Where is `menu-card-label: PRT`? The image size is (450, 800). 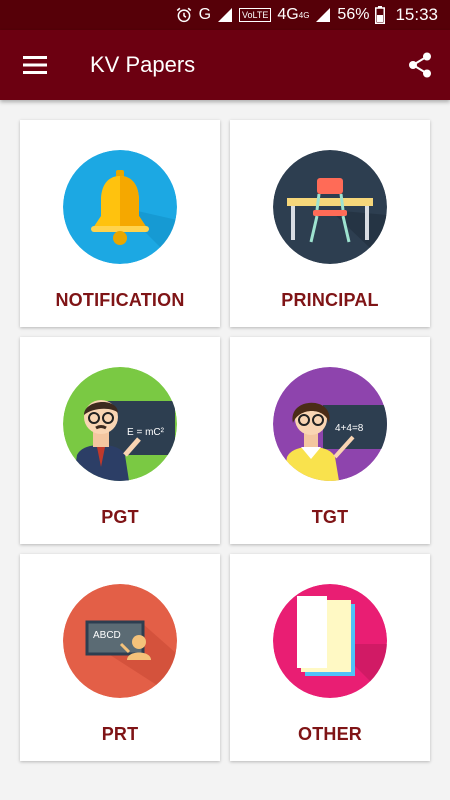
menu-card-label: PRT is located at coordinates (120, 734).